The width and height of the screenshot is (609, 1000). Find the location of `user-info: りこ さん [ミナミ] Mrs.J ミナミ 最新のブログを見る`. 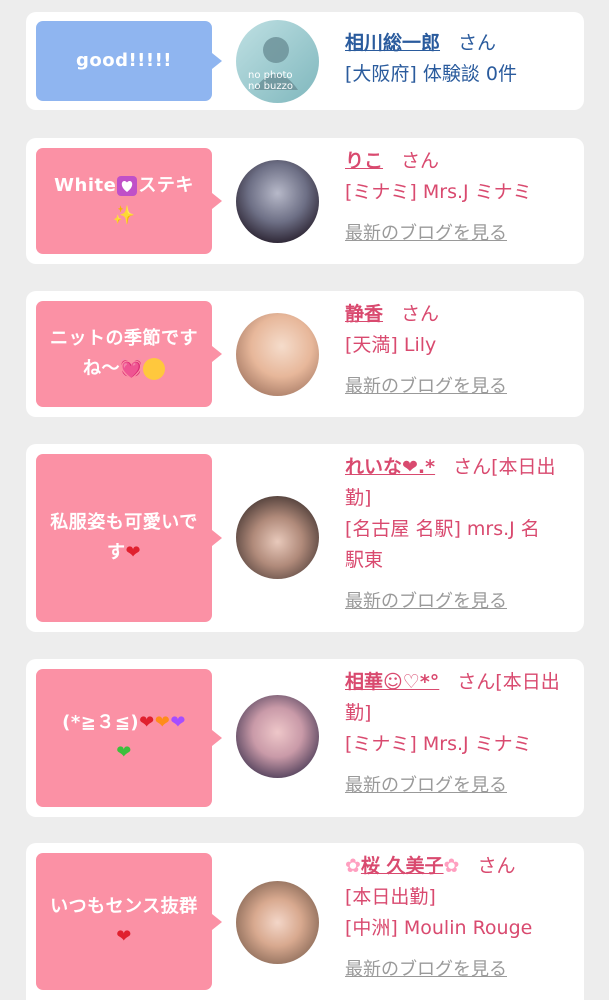

user-info: りこ さん [ミナミ] Mrs.J ミナミ 最新のブログを見る is located at coordinates (459, 197).